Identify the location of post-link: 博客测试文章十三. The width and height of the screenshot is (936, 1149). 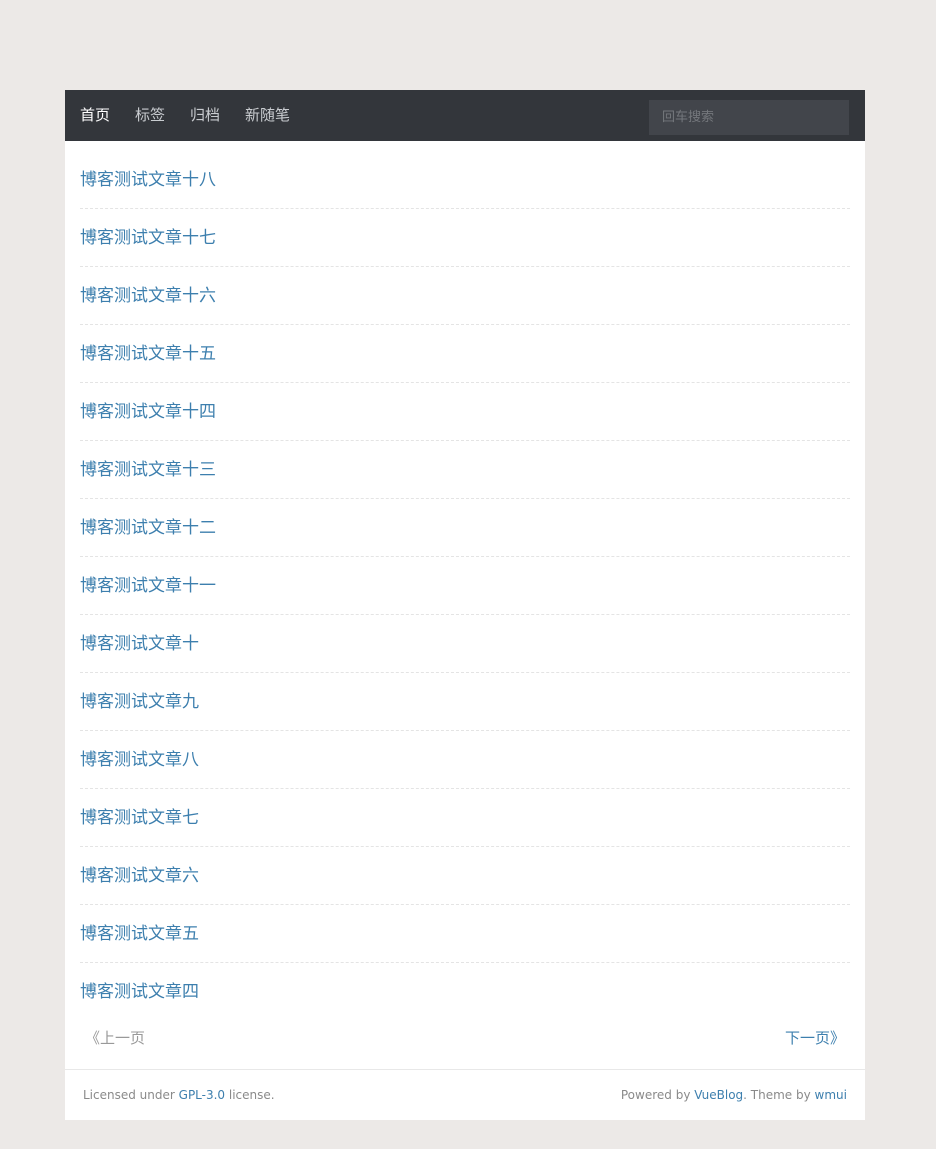
(148, 470).